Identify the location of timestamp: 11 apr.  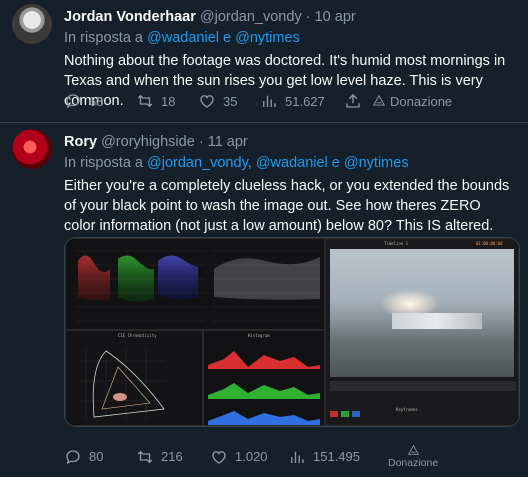
(228, 142).